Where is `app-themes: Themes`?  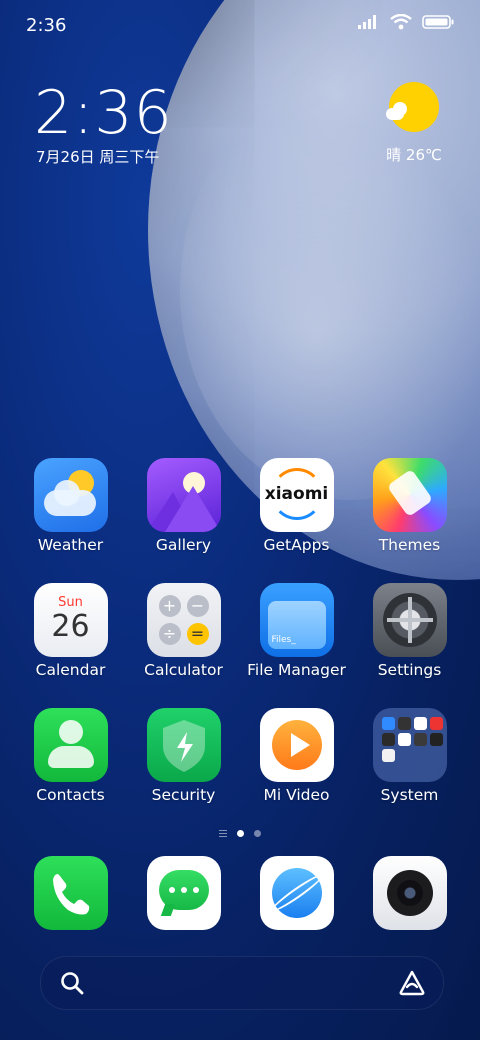 app-themes: Themes is located at coordinates (409, 506).